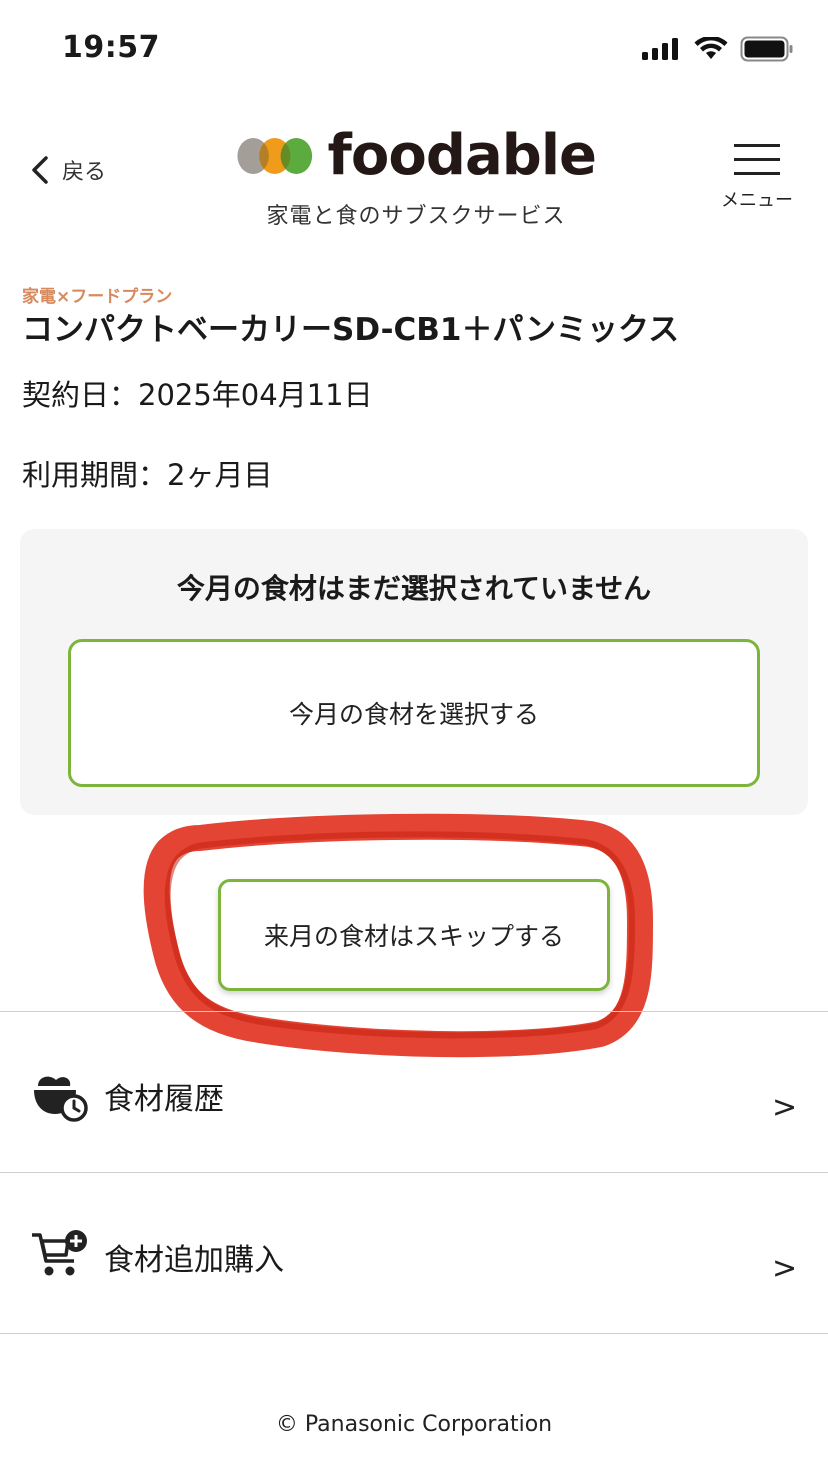  Describe the element at coordinates (414, 935) in the screenshot. I see `skip-next-month-button: 来月の食材はスキップする` at that location.